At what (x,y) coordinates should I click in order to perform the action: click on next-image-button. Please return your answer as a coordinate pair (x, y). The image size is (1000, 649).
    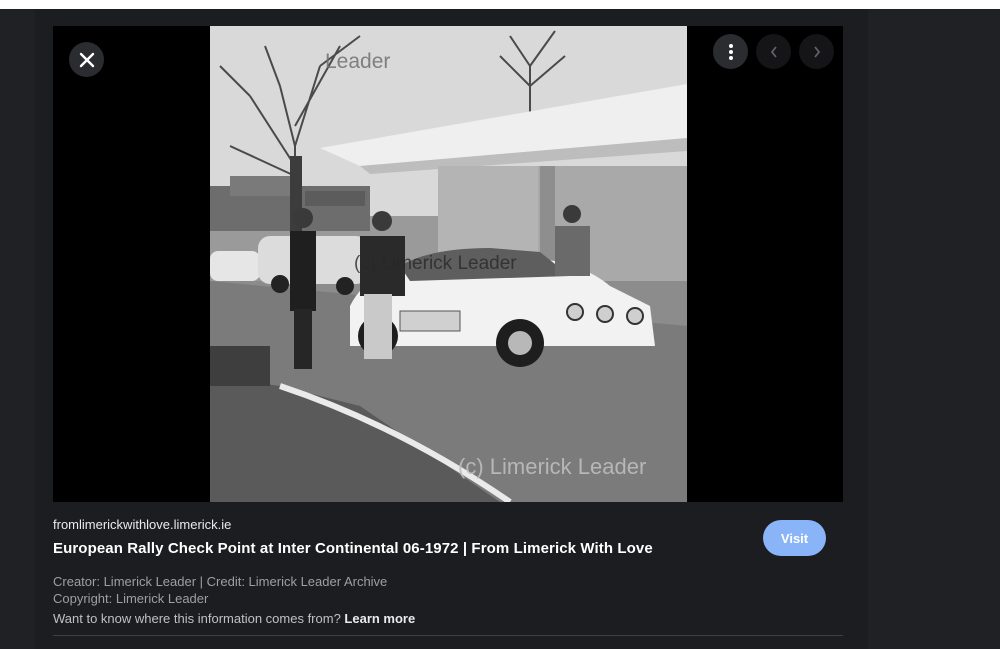
    Looking at the image, I should click on (816, 51).